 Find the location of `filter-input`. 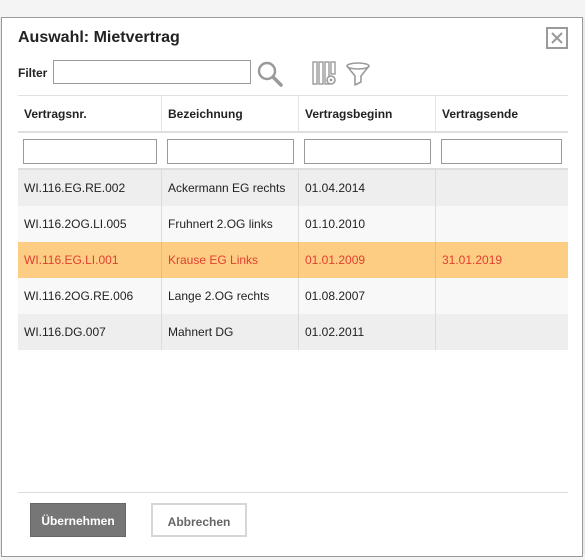

filter-input is located at coordinates (152, 72).